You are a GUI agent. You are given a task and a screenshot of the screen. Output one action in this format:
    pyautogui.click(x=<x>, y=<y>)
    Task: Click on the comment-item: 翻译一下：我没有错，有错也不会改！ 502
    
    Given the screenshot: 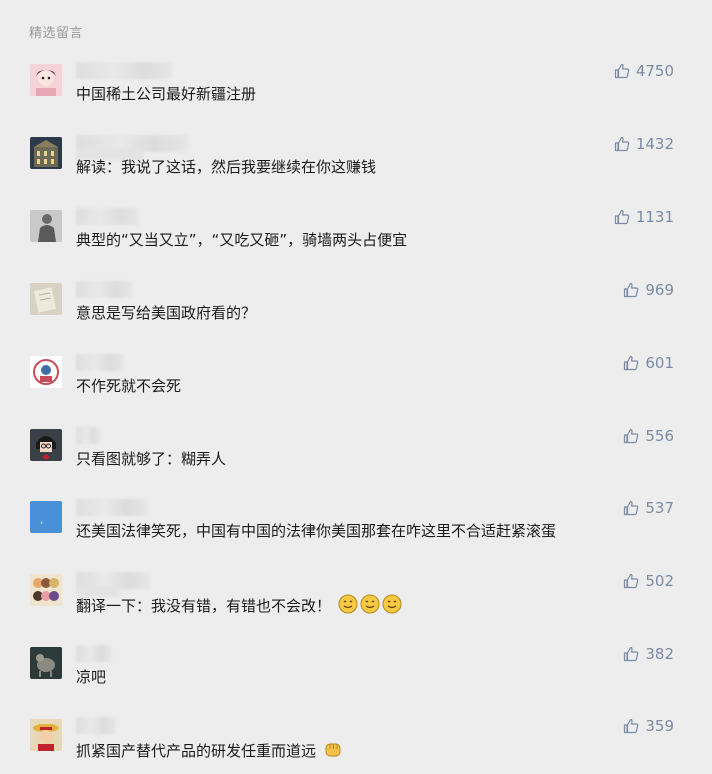 What is the action you would take?
    pyautogui.click(x=356, y=609)
    